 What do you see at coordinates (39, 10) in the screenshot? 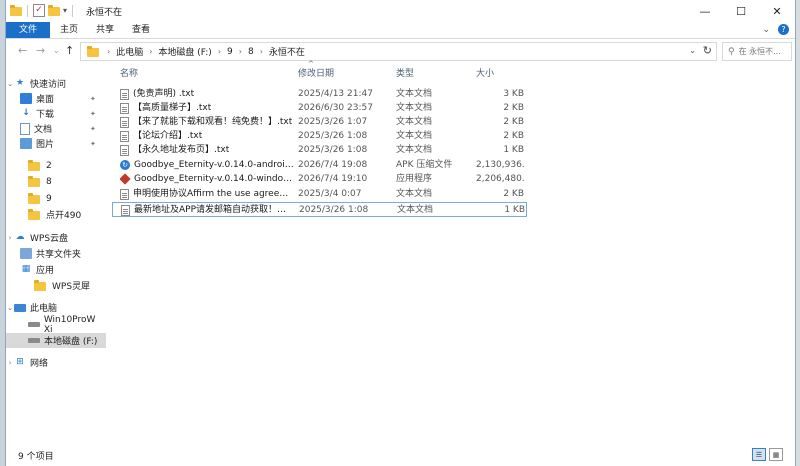
I see `properties-icon: ✓` at bounding box center [39, 10].